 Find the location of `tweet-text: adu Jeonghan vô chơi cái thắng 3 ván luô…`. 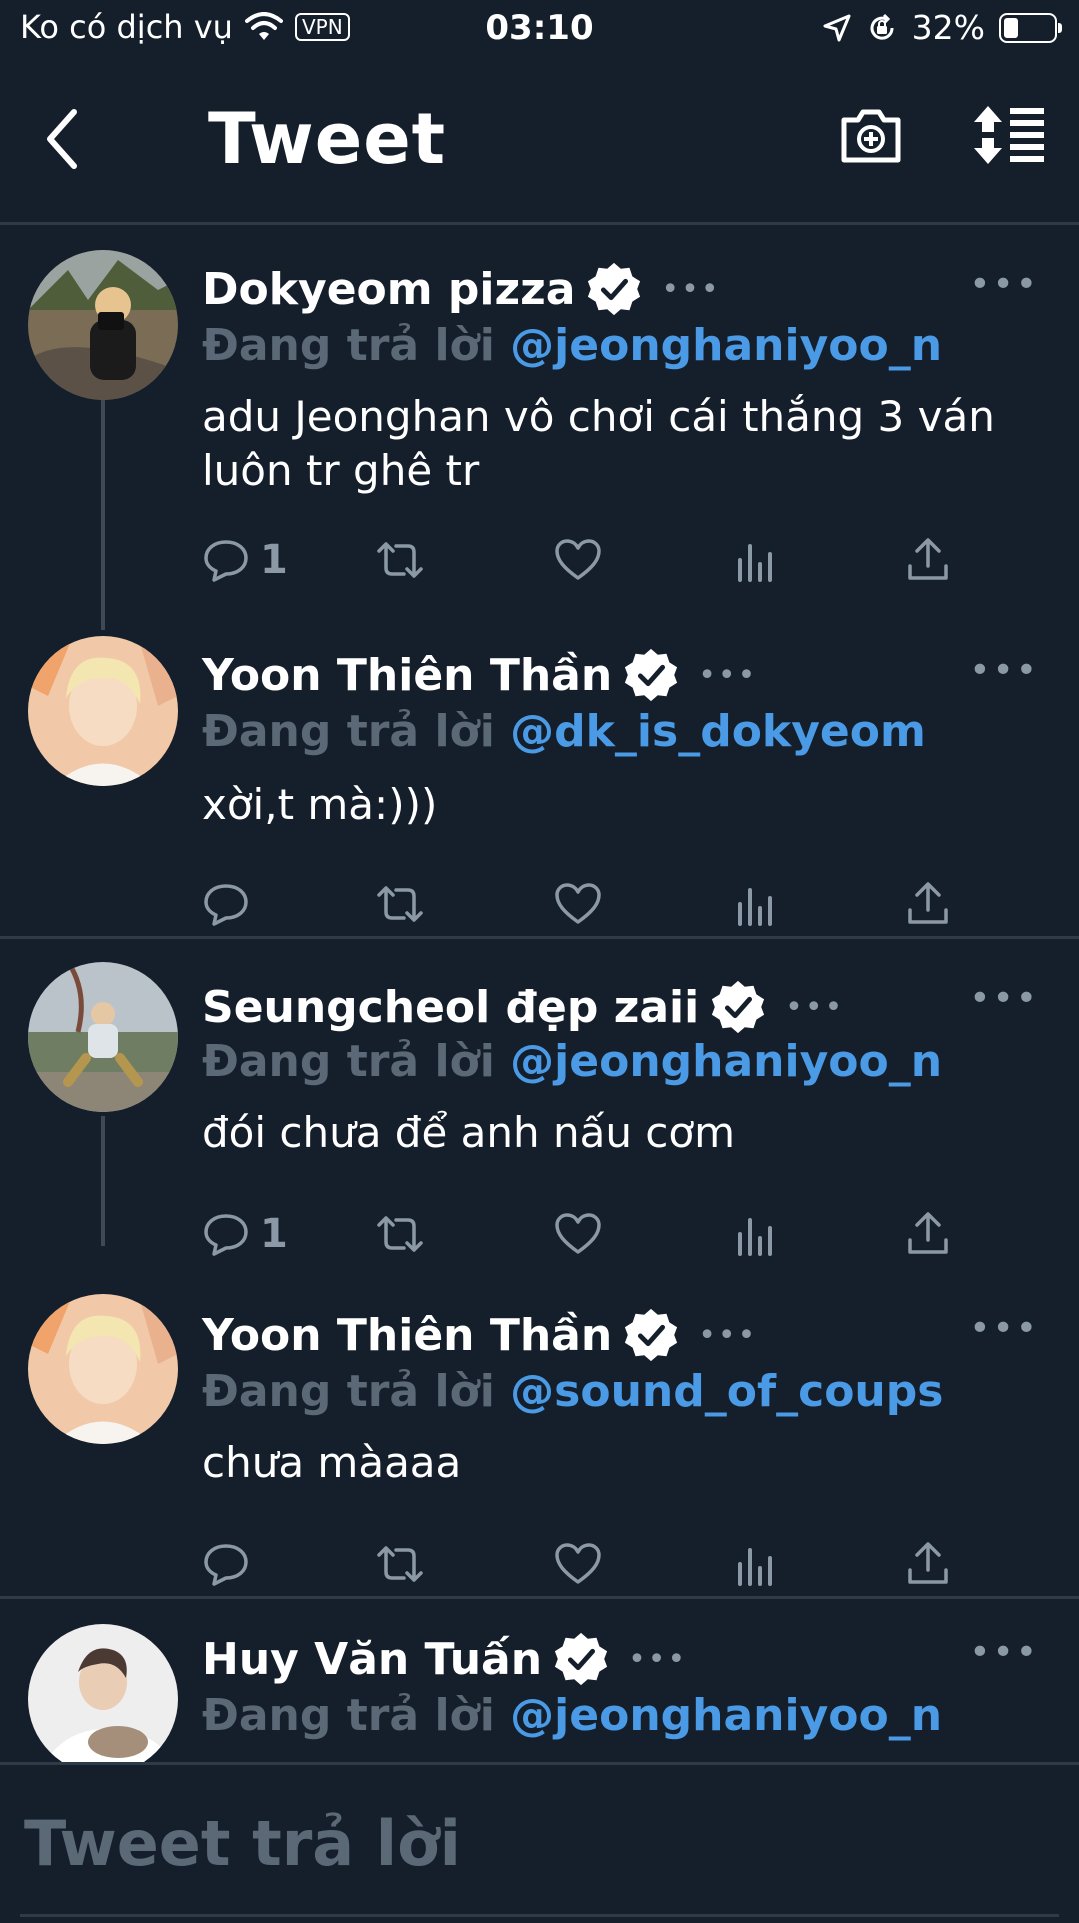

tweet-text: adu Jeonghan vô chơi cái thắng 3 ván luô… is located at coordinates (598, 443).